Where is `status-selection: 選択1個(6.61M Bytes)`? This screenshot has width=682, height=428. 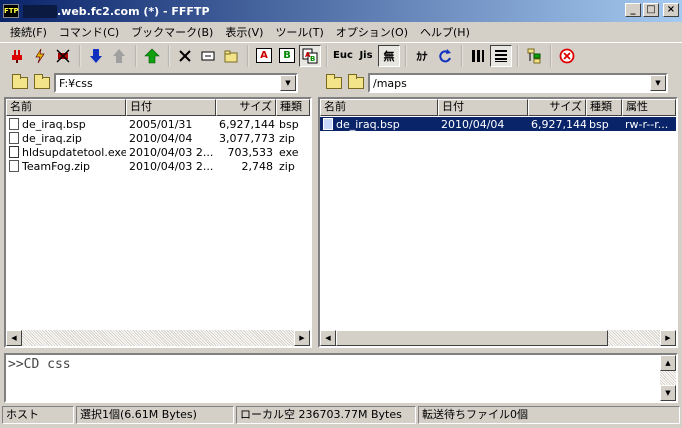
status-selection: 選択1個(6.61M Bytes) is located at coordinates (155, 415).